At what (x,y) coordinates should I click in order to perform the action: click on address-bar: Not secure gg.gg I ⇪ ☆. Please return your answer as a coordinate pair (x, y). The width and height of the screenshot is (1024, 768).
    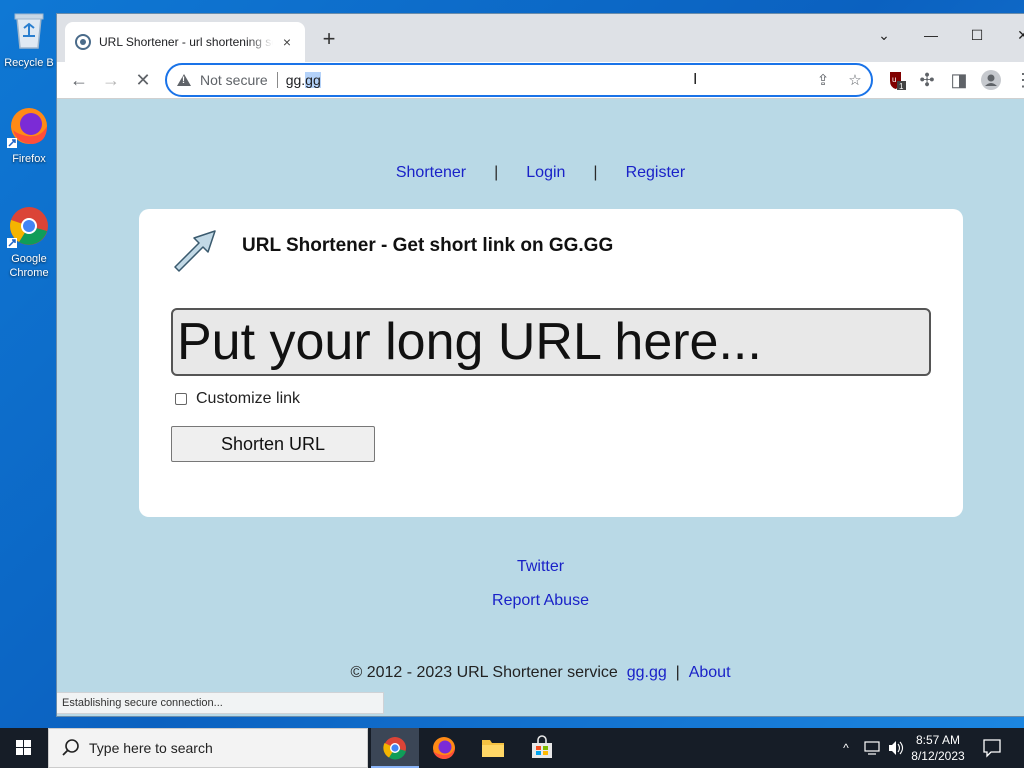
    Looking at the image, I should click on (519, 80).